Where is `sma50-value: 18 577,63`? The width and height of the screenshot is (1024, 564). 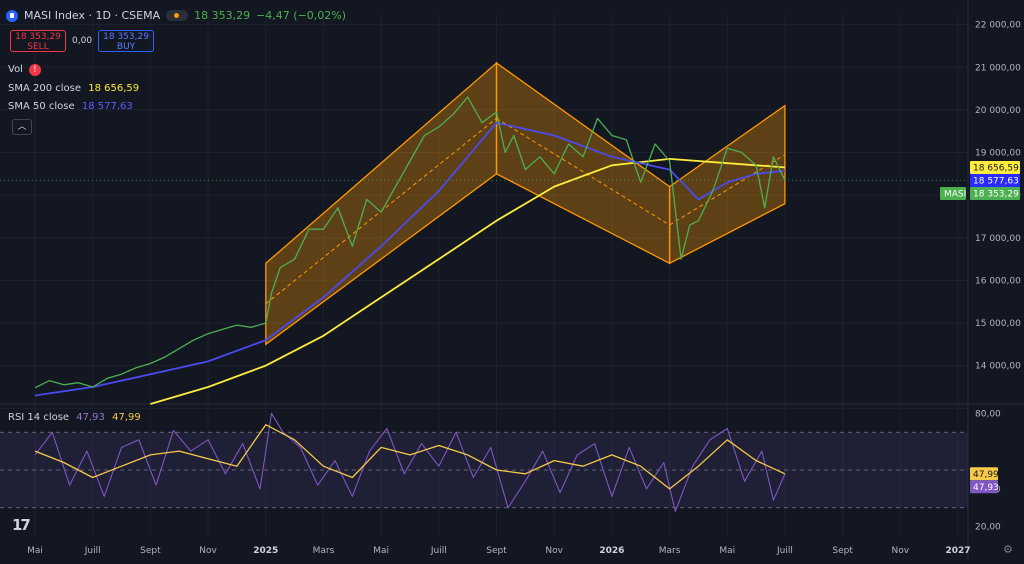
sma50-value: 18 577,63 is located at coordinates (107, 106).